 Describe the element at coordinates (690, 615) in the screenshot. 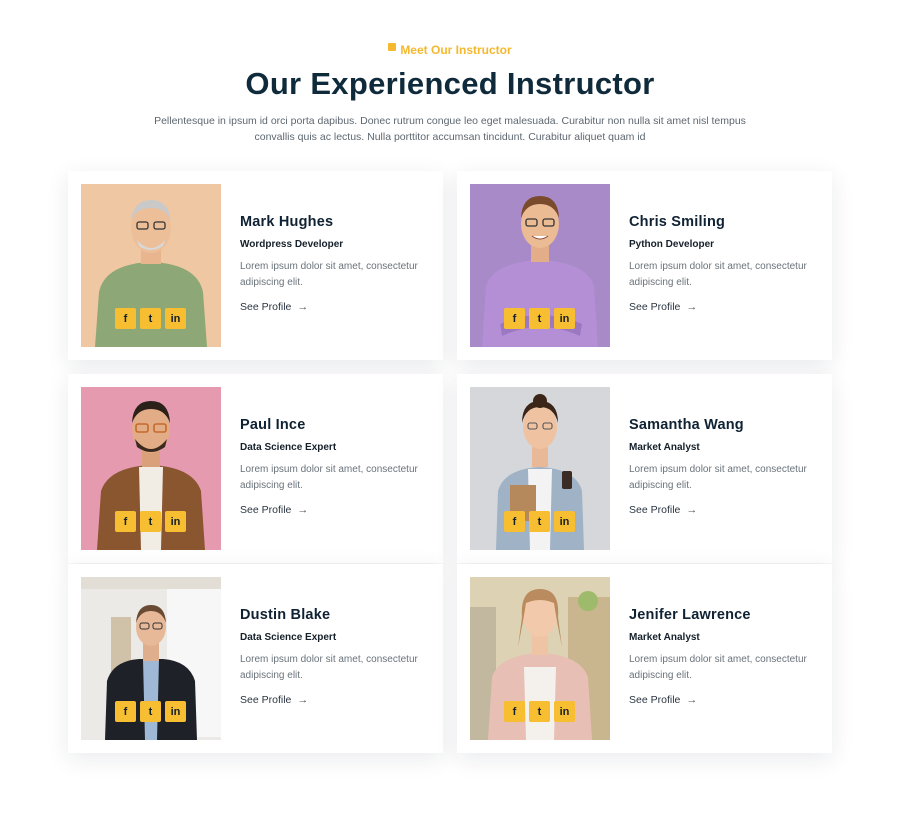

I see `instructor-name: Jenifer Lawrence` at that location.